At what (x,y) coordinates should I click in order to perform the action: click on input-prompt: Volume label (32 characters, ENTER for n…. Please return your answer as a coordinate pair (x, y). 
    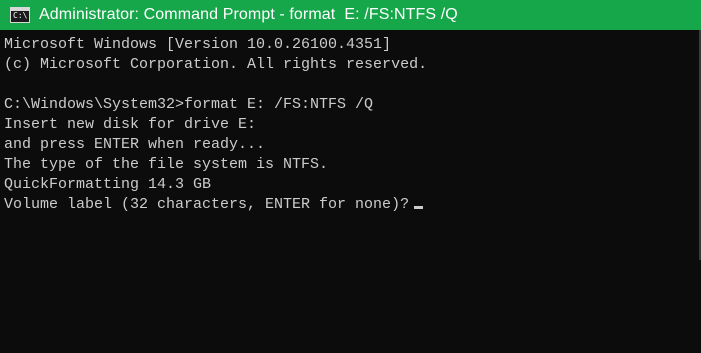
    Looking at the image, I should click on (207, 204).